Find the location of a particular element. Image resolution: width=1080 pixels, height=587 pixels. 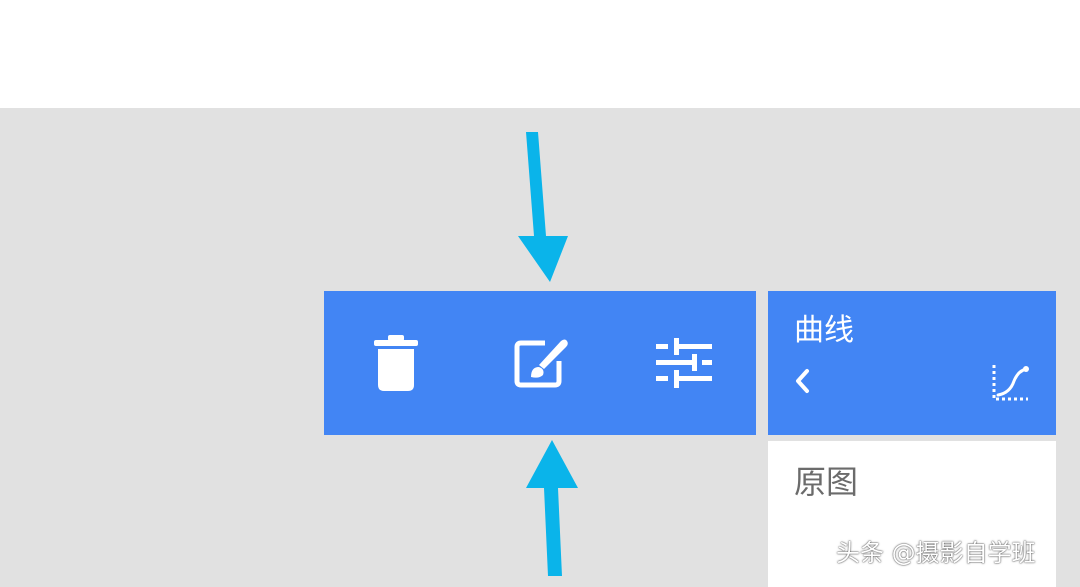

trash-icon is located at coordinates (396, 363).